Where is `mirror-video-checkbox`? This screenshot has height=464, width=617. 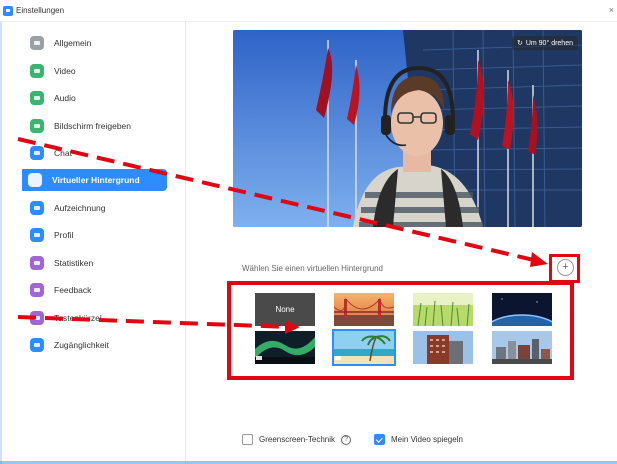 mirror-video-checkbox is located at coordinates (379, 439).